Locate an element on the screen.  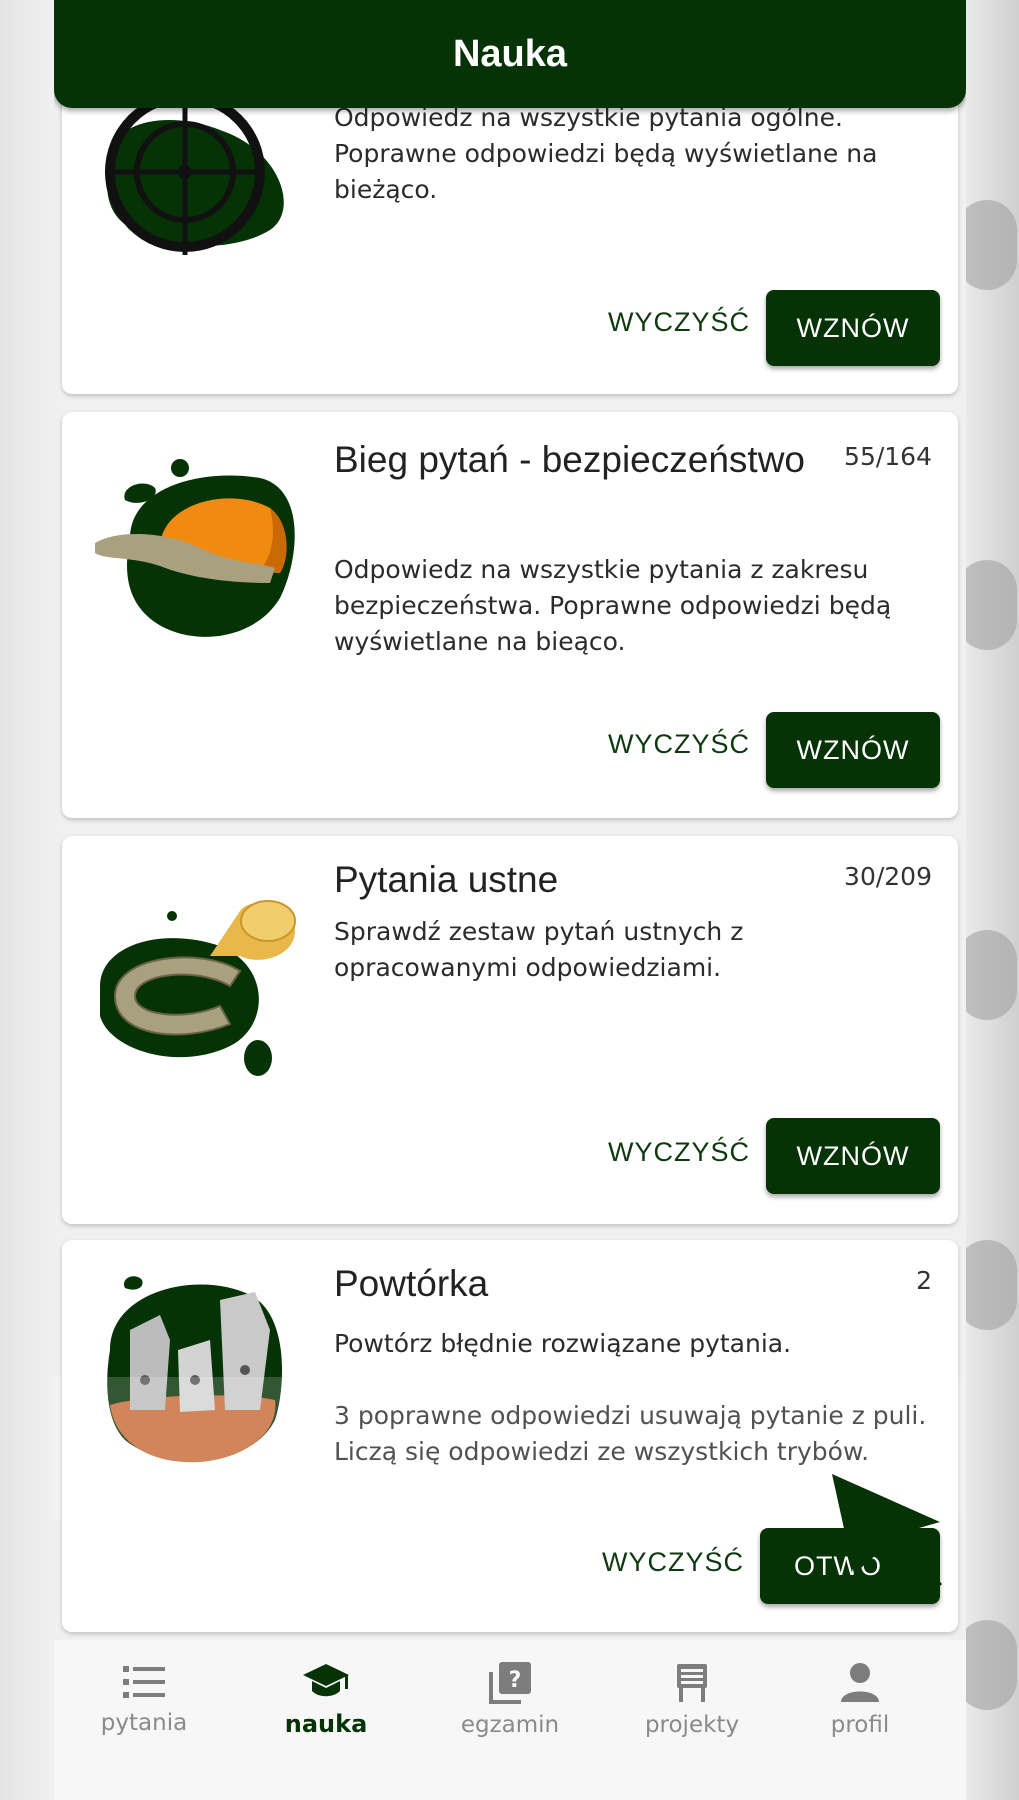
person-icon is located at coordinates (860, 1682).